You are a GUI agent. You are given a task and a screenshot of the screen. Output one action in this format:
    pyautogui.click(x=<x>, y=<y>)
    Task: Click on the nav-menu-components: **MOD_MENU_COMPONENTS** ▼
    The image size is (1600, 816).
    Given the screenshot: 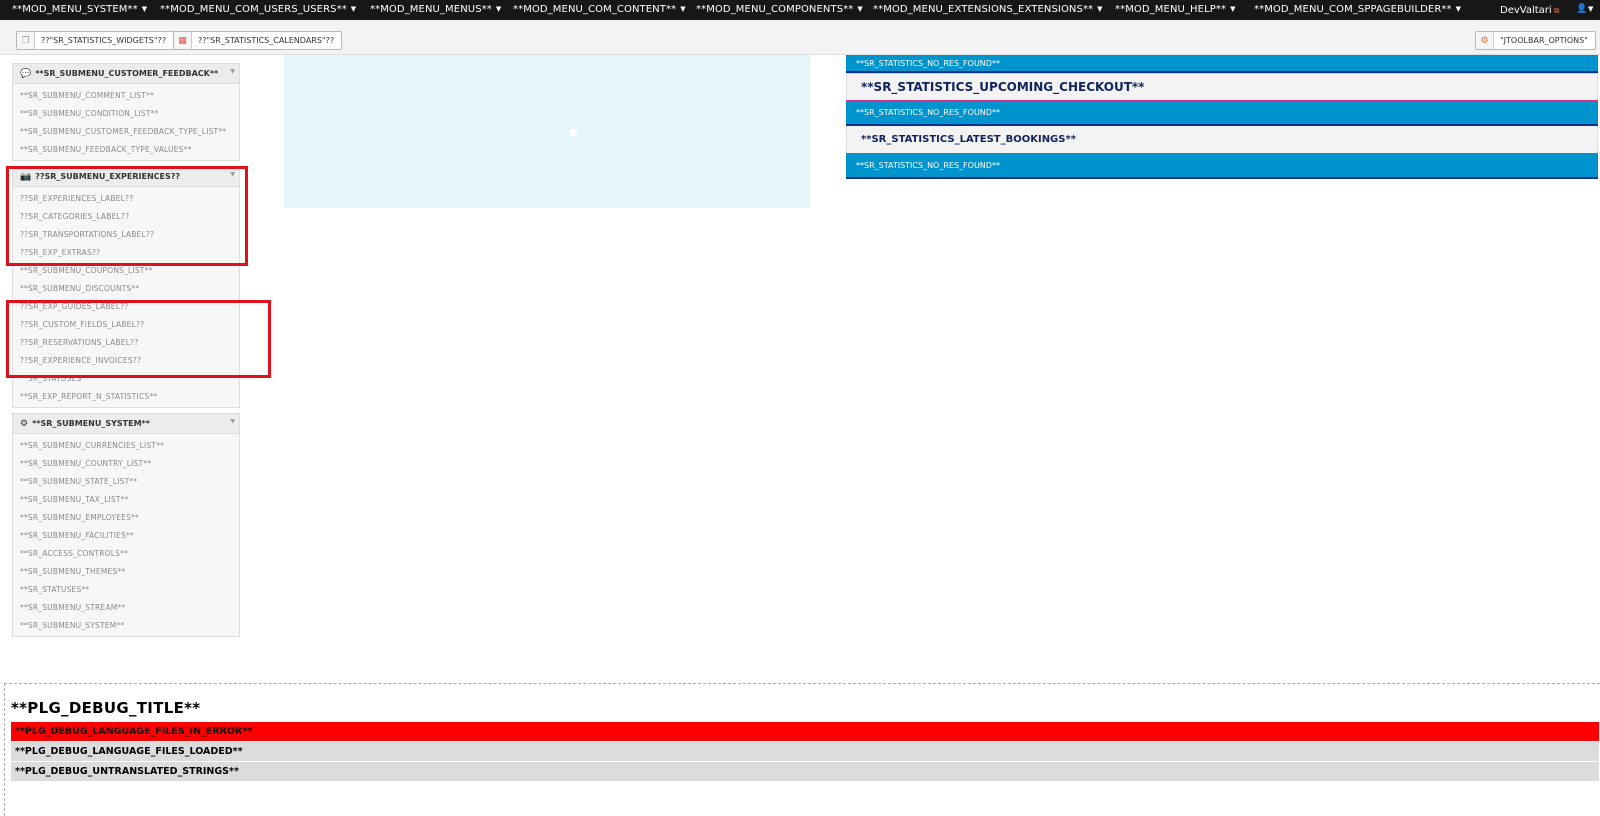 What is the action you would take?
    pyautogui.click(x=779, y=9)
    